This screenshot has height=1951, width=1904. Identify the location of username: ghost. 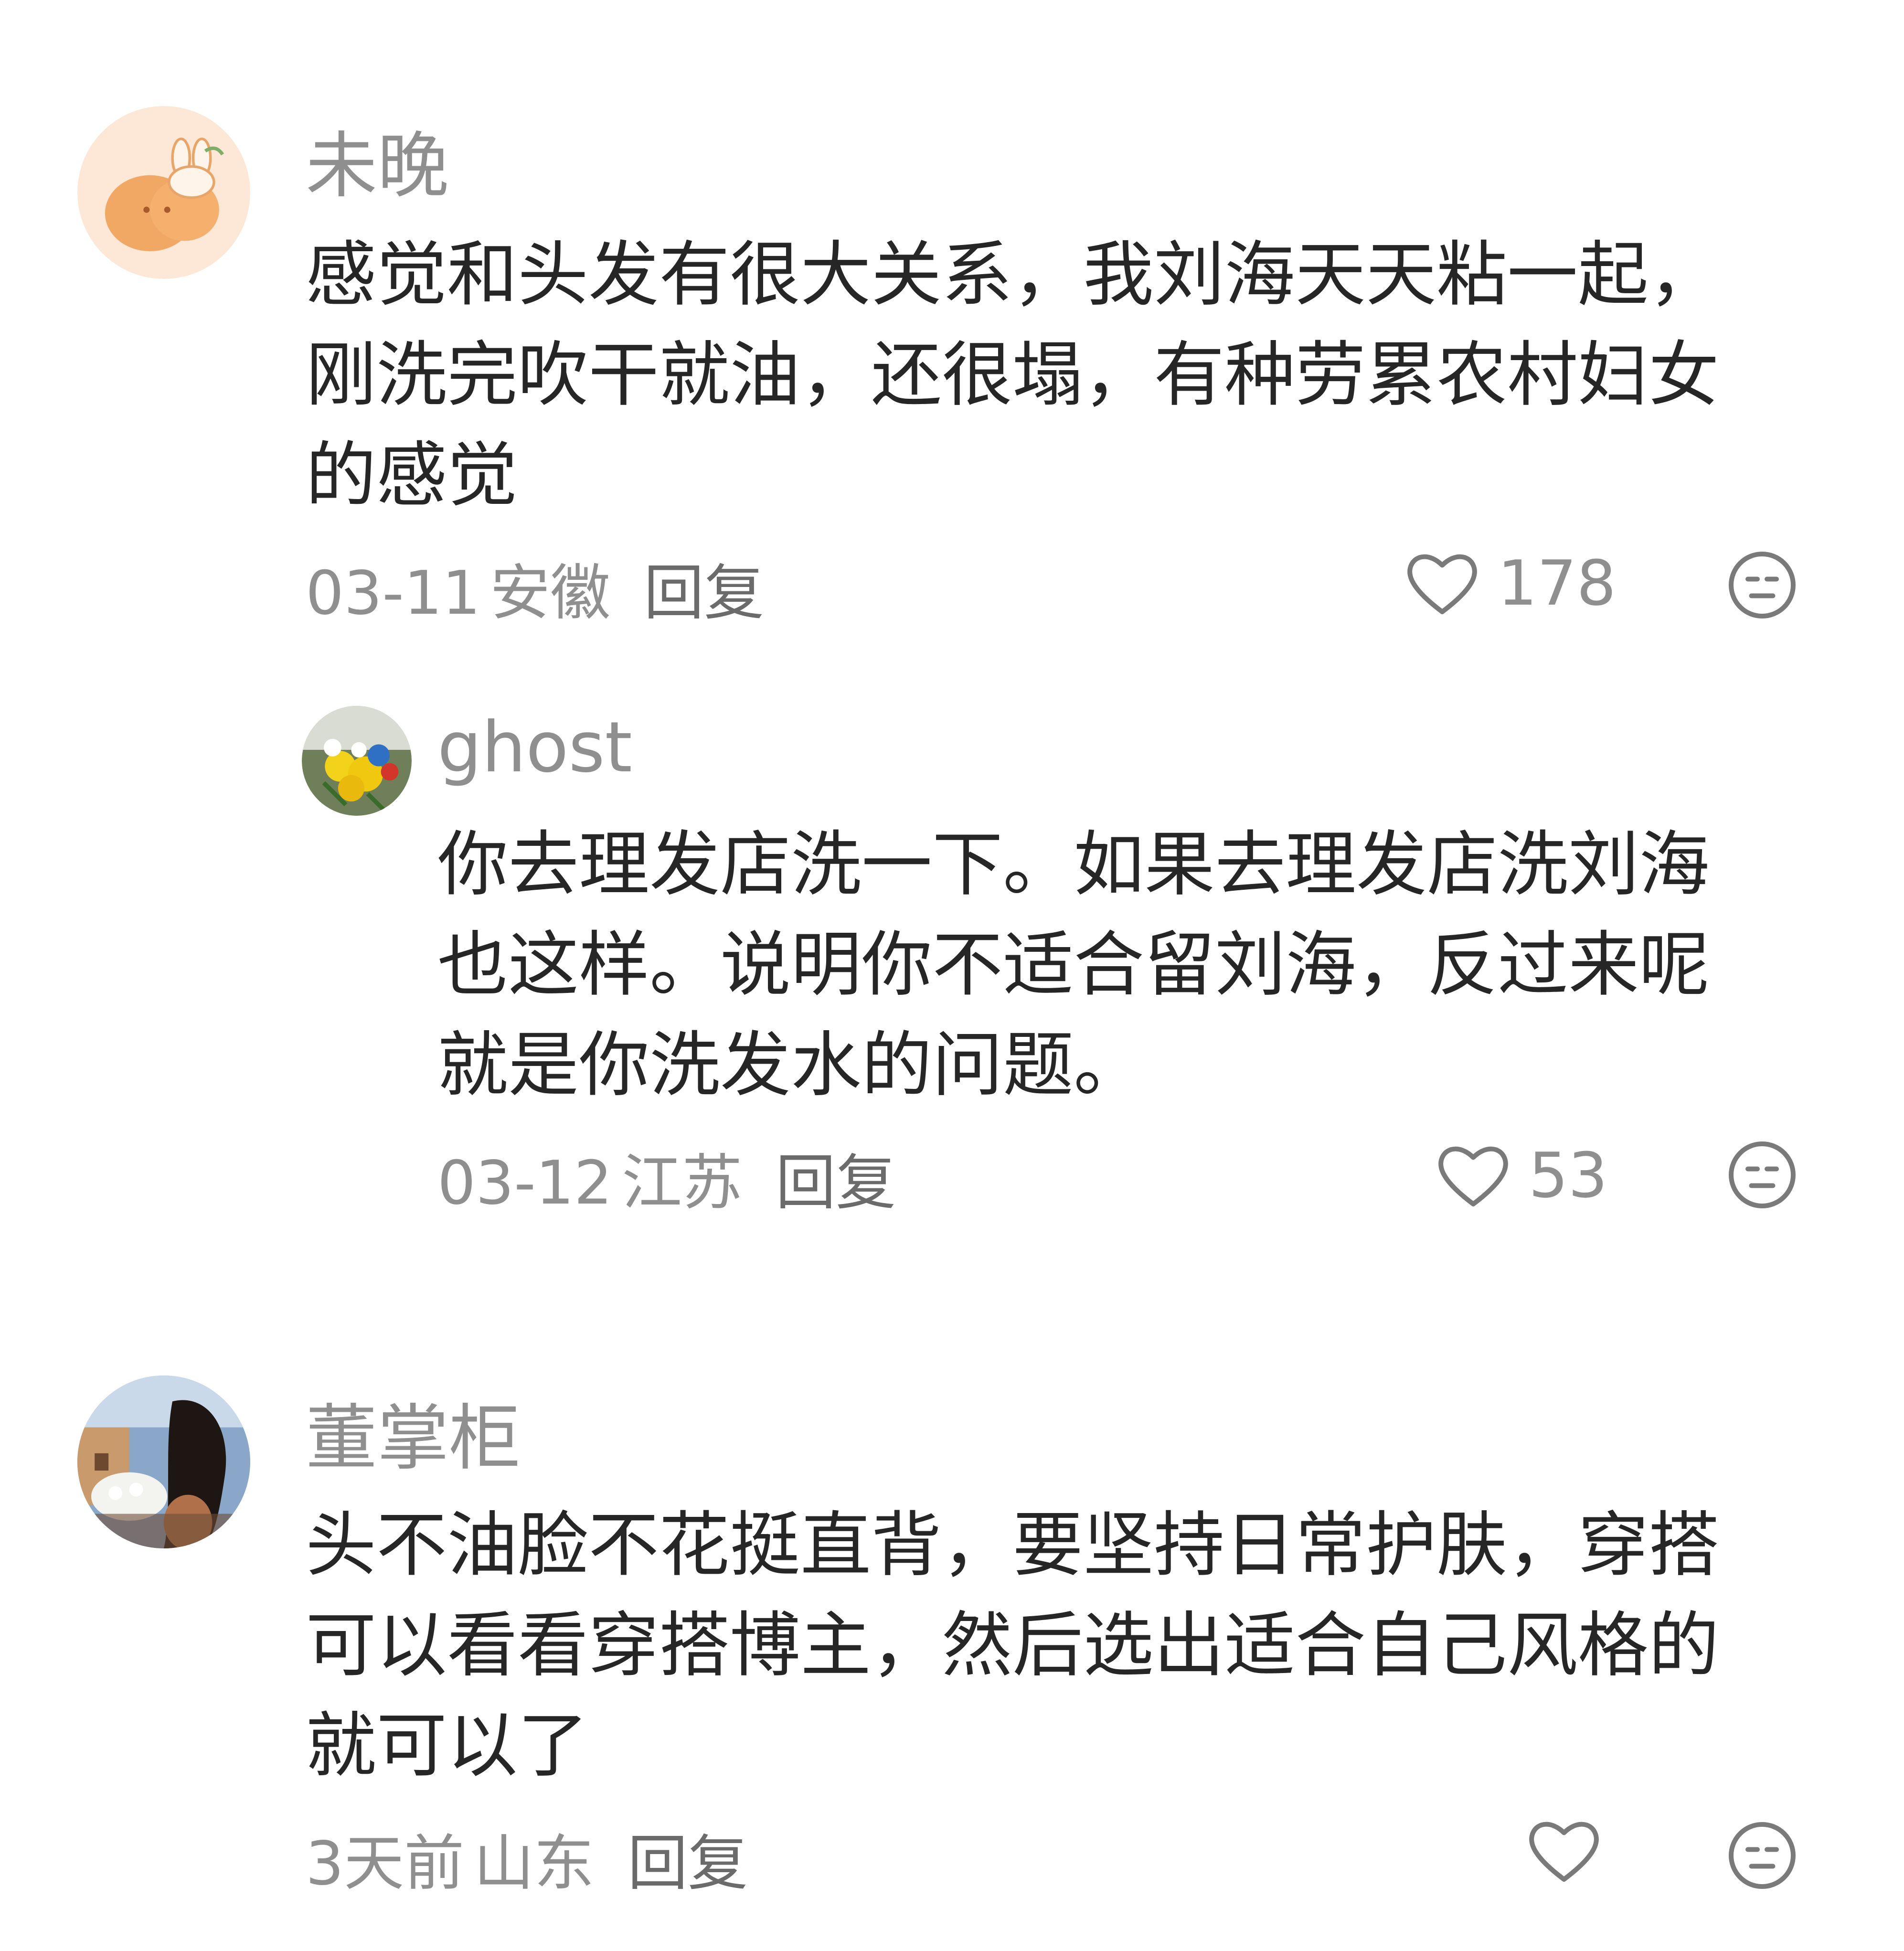
(534, 747).